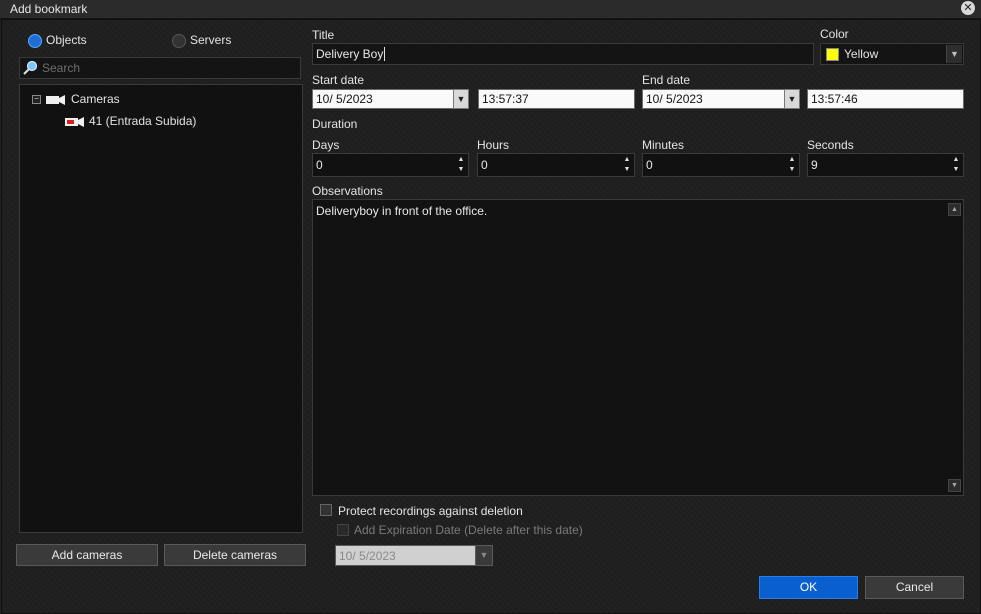  I want to click on window-title: Add bookmark, so click(49, 9).